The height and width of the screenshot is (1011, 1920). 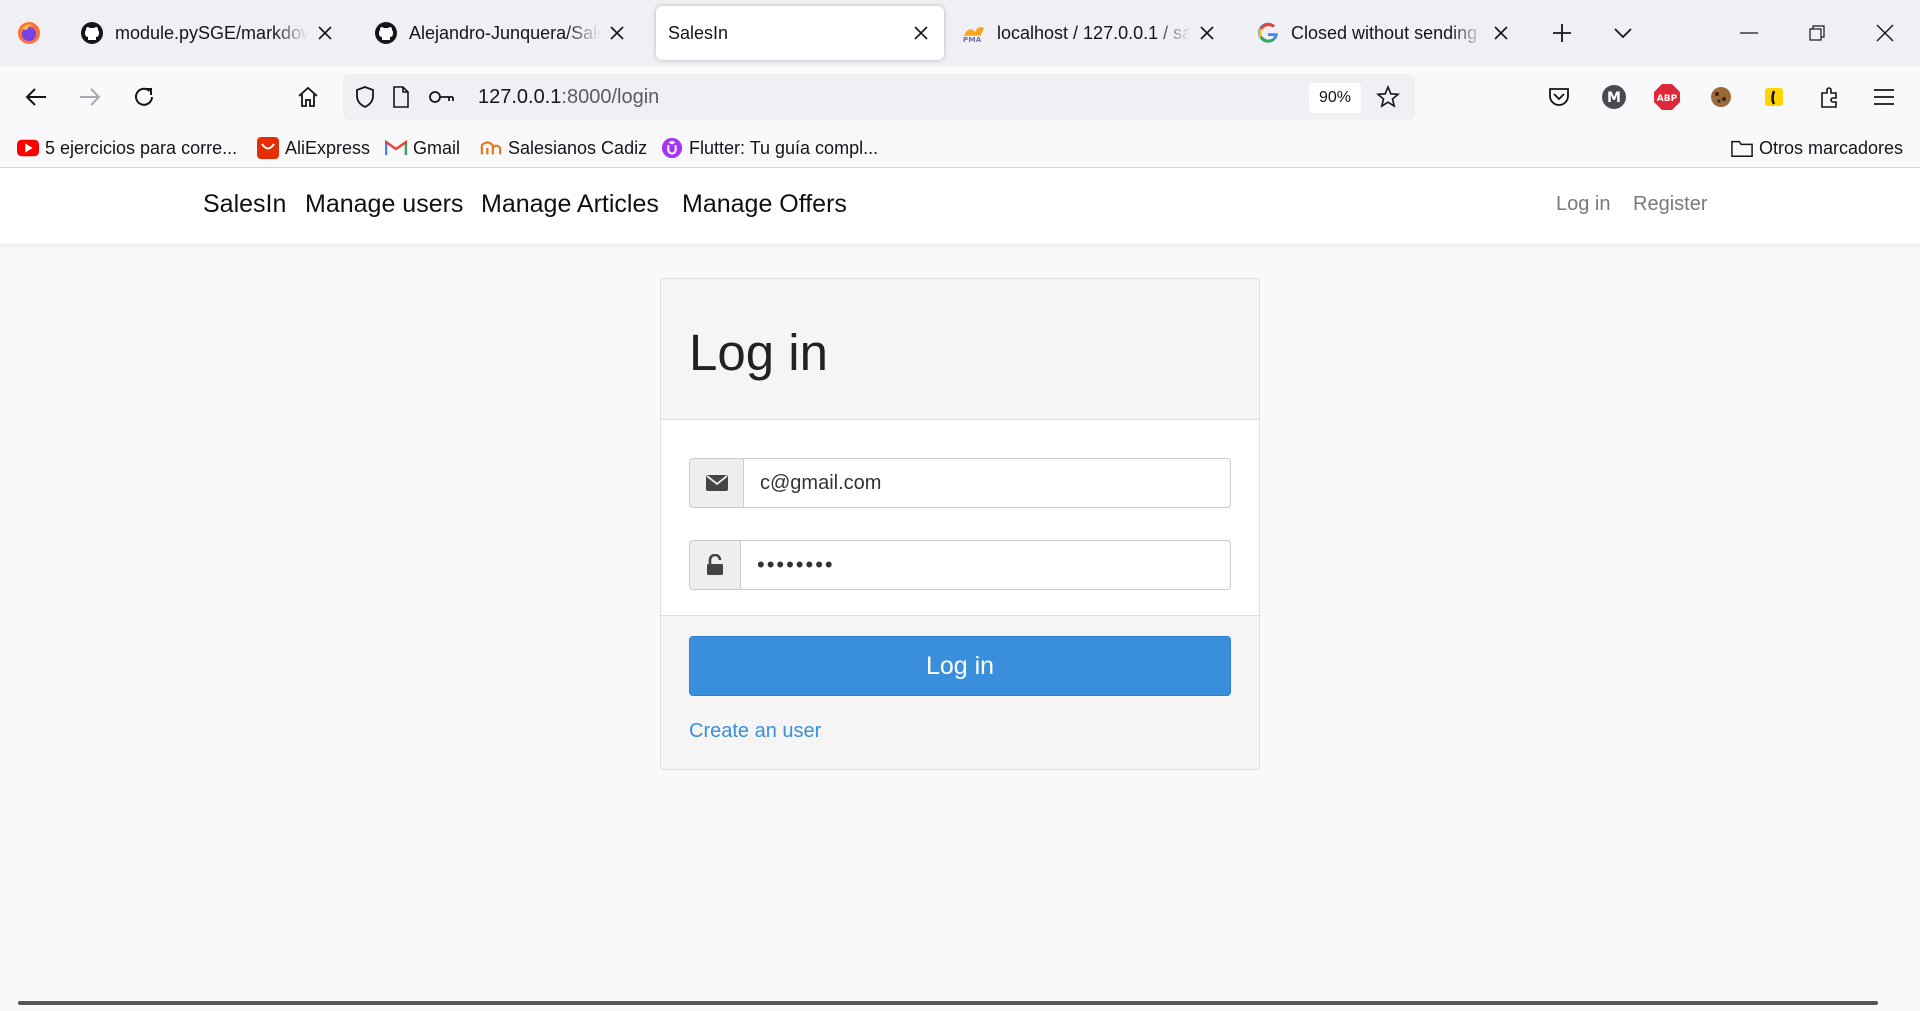 I want to click on nav-register-link: Register, so click(x=1670, y=204).